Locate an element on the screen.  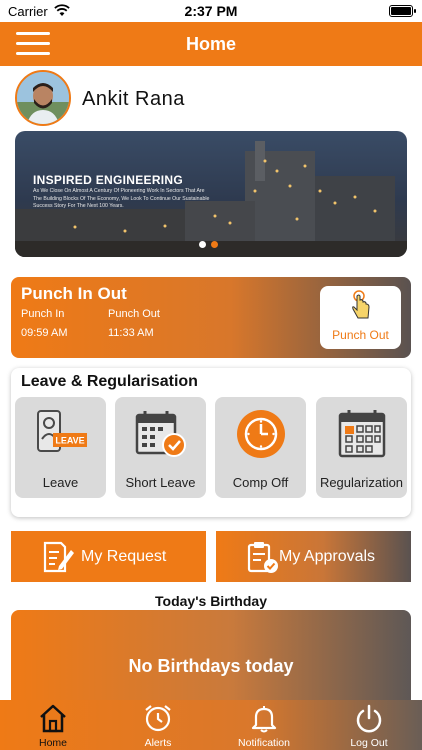
banner-title: INSPIRED ENGINEERING is located at coordinates (108, 180).